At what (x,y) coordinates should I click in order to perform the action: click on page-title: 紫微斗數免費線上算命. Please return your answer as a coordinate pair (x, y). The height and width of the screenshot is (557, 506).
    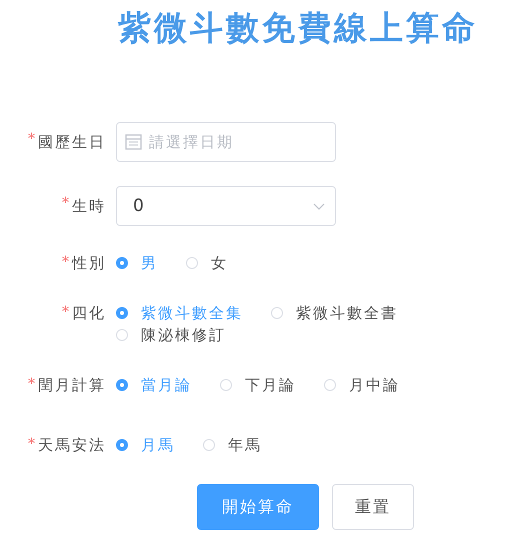
    Looking at the image, I should click on (297, 28).